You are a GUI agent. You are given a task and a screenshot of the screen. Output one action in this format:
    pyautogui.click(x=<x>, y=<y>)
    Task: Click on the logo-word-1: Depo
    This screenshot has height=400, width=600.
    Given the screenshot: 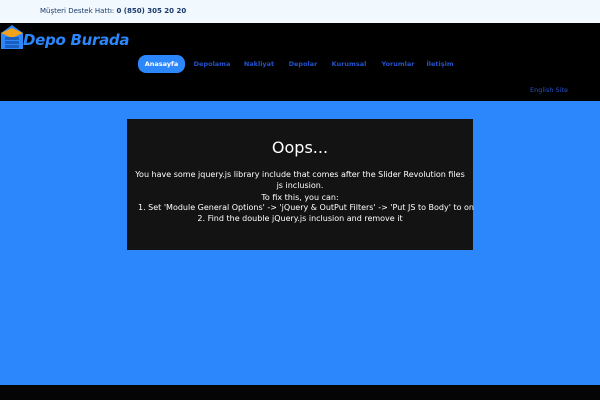 What is the action you would take?
    pyautogui.click(x=44, y=40)
    